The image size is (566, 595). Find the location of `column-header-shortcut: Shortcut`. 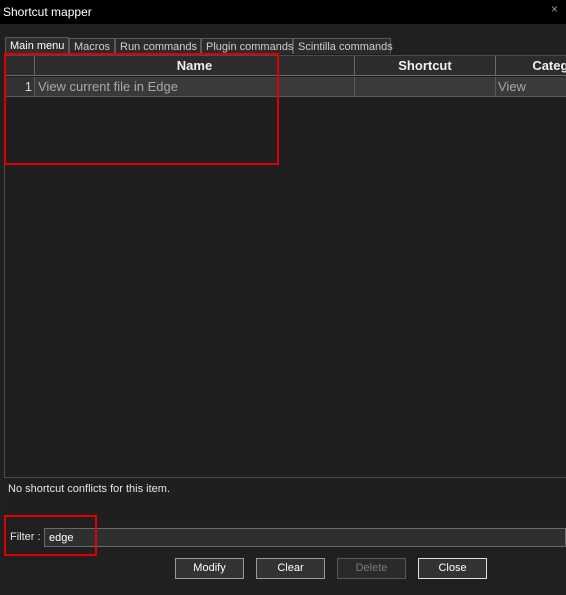

column-header-shortcut: Shortcut is located at coordinates (425, 66).